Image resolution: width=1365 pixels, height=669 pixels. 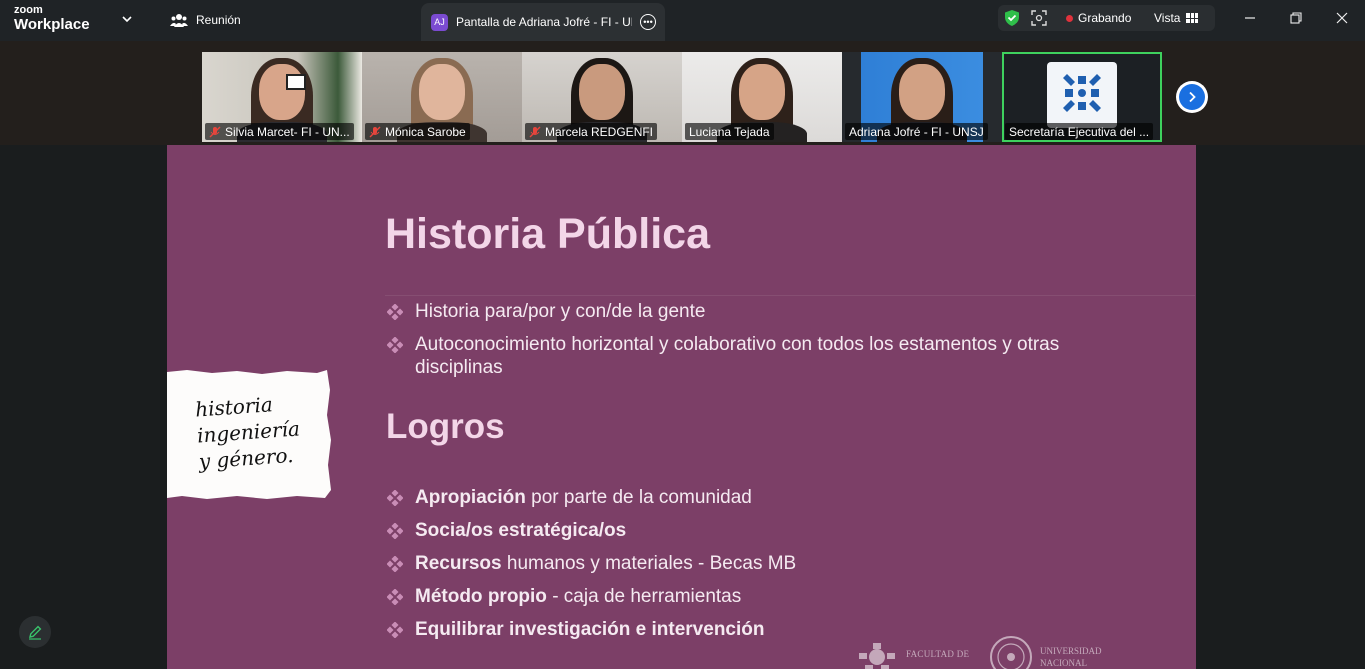 What do you see at coordinates (1167, 18) in the screenshot?
I see `view-label: Vista` at bounding box center [1167, 18].